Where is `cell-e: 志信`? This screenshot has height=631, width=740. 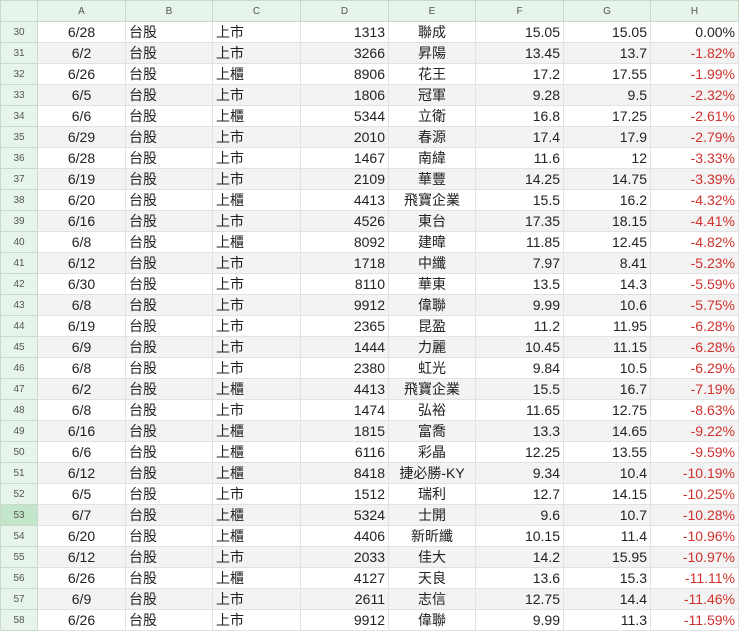 cell-e: 志信 is located at coordinates (432, 599).